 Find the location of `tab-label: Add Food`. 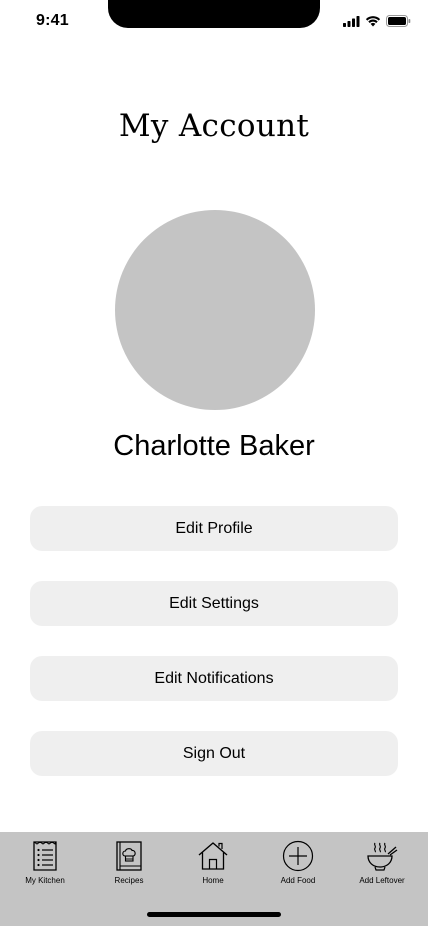

tab-label: Add Food is located at coordinates (298, 880).